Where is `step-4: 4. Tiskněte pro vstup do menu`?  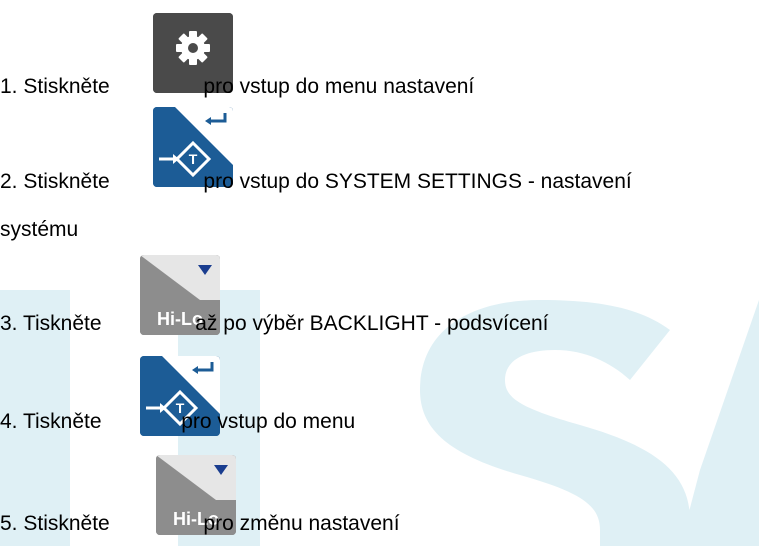 step-4: 4. Tiskněte pro vstup do menu is located at coordinates (177, 422).